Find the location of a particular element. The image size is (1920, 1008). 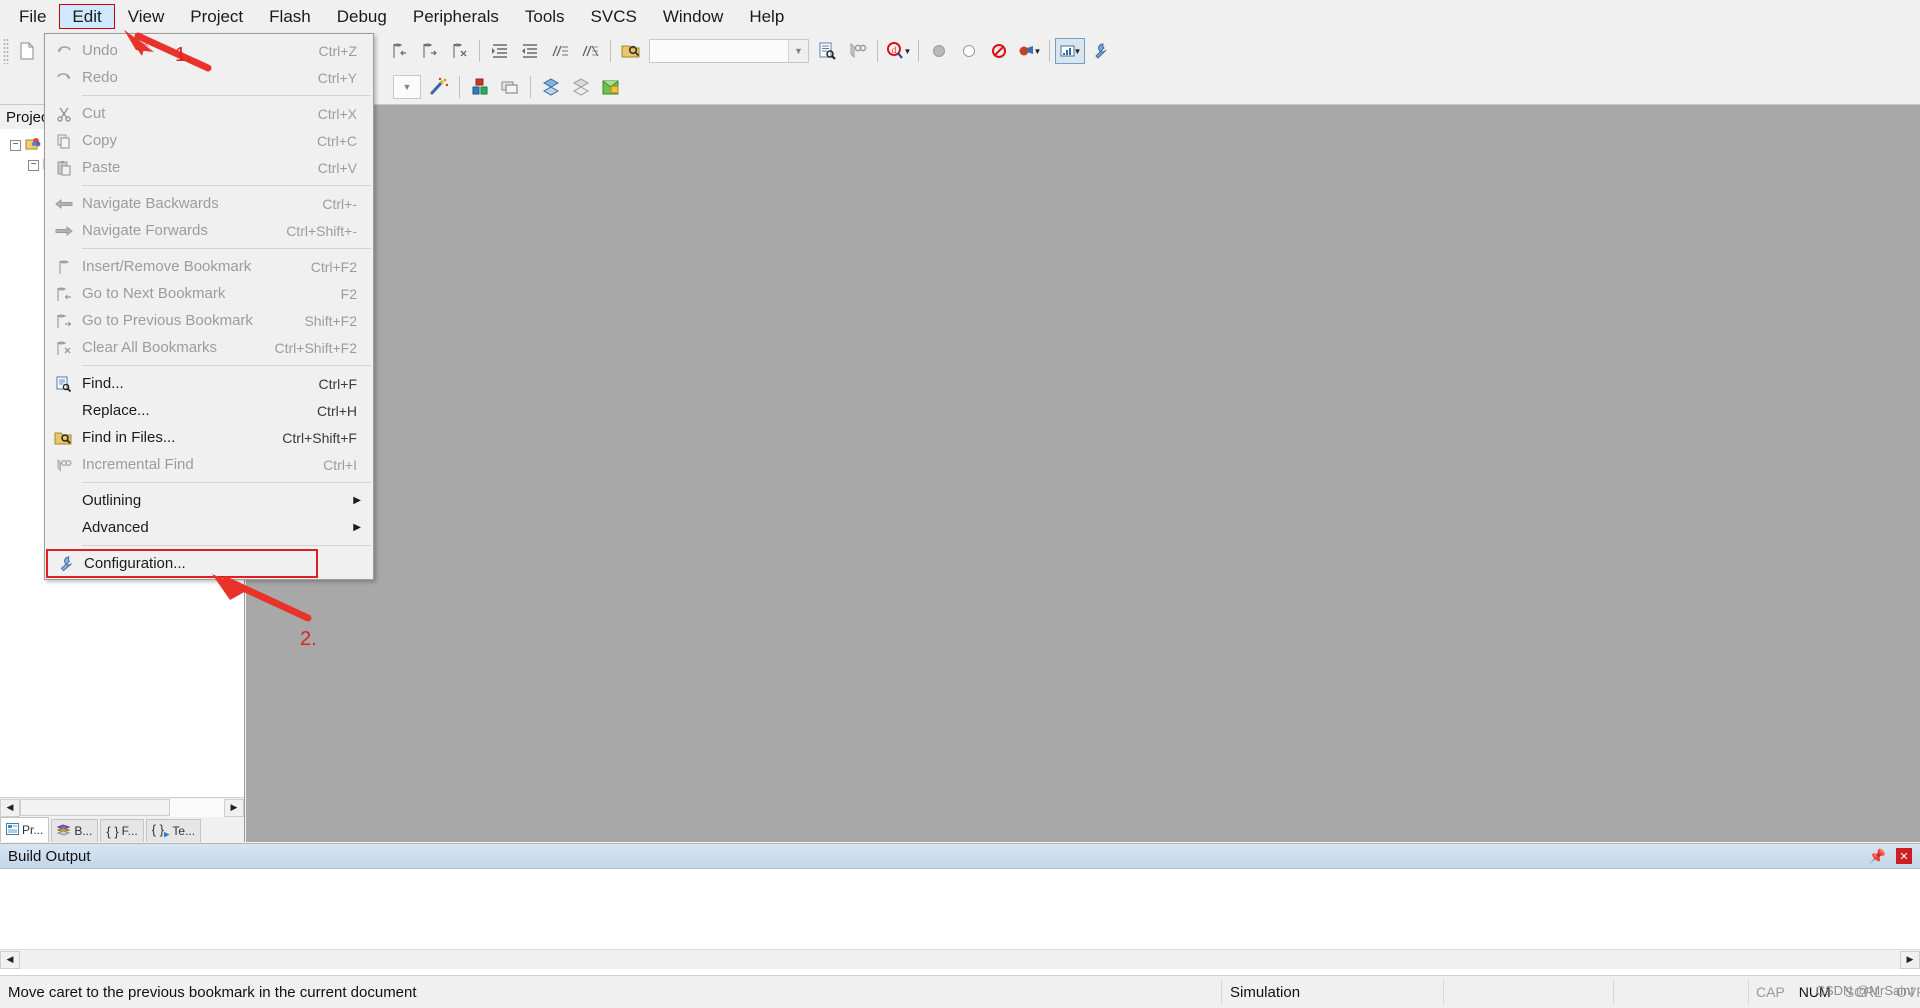

bookmark-color-icon: ▼ is located at coordinates (1029, 51).